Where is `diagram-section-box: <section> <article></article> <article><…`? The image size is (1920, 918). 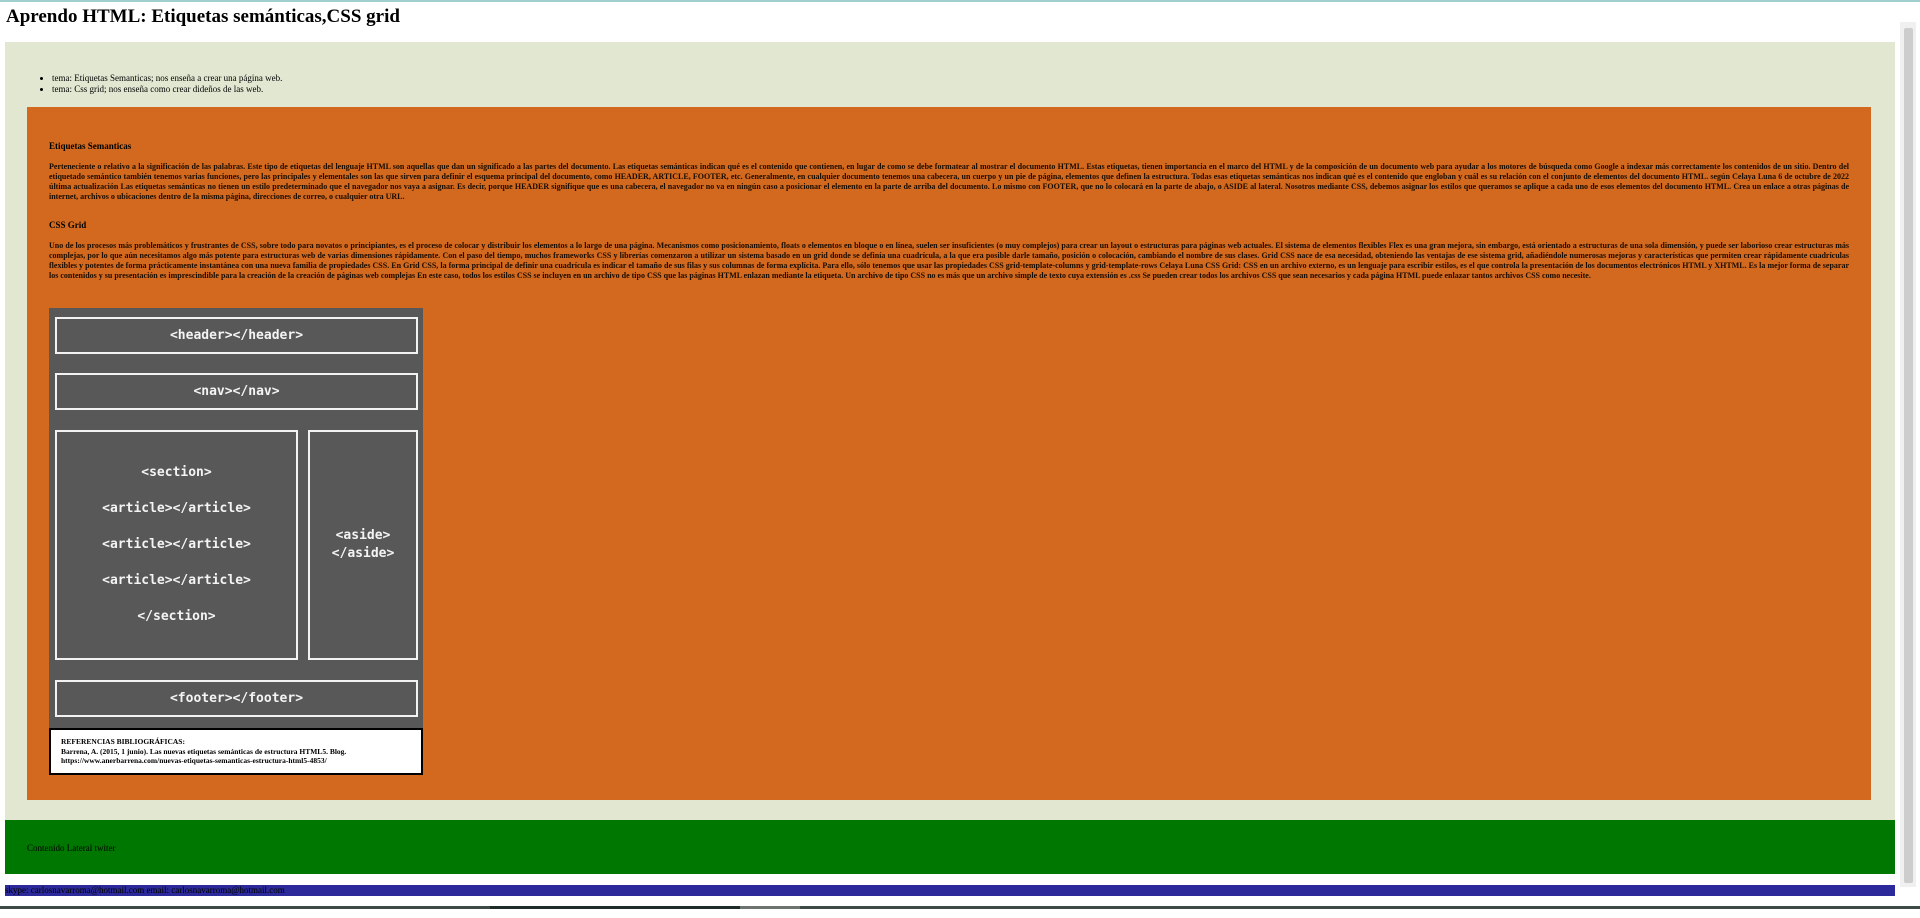
diagram-section-box: <section> <article></article> <article><… is located at coordinates (176, 545).